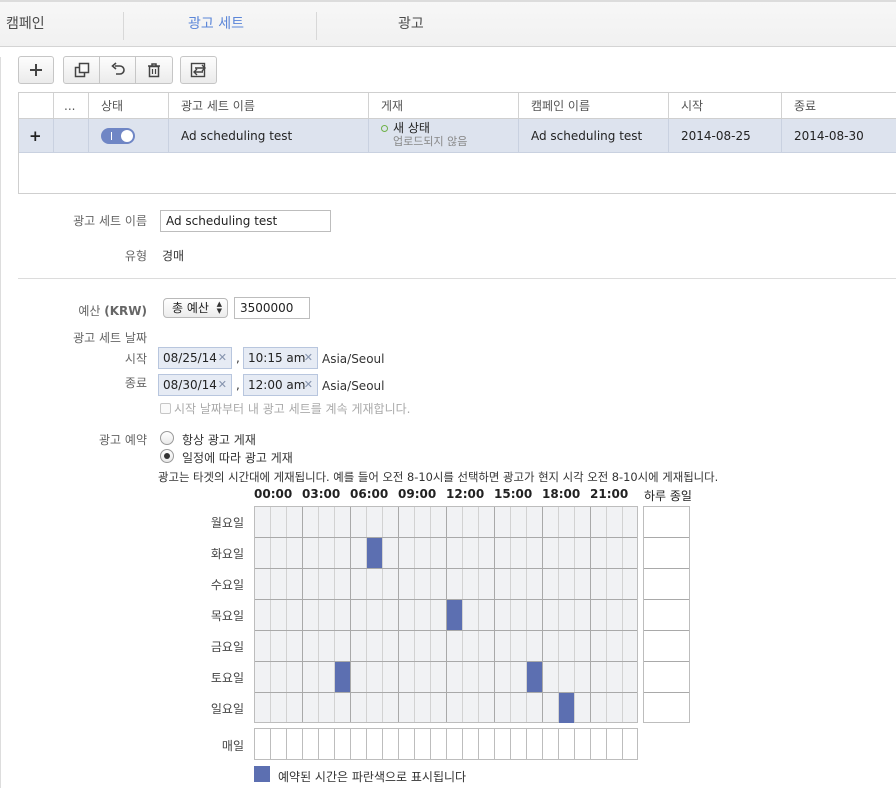 This screenshot has height=788, width=896. I want to click on budget-amount-input: 3500000, so click(272, 308).